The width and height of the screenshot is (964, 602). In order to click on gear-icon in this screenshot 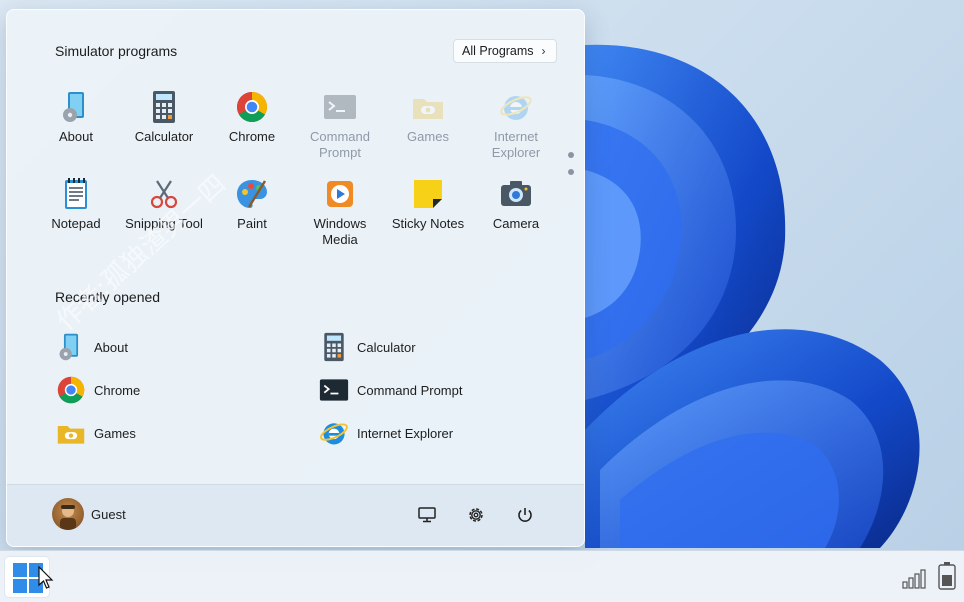, I will do `click(476, 515)`.